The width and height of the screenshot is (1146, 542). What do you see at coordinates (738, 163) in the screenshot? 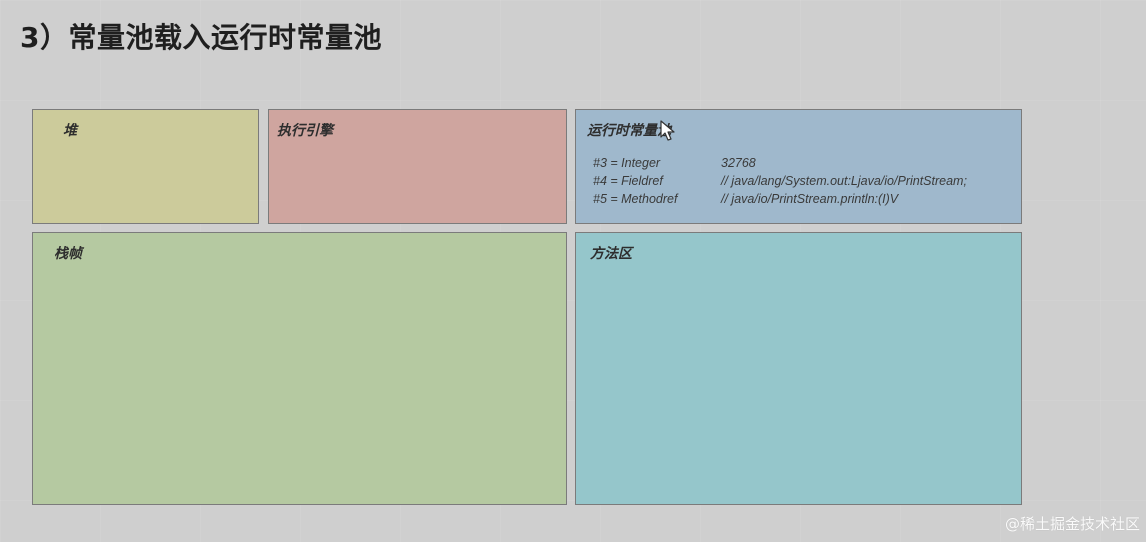
I see `entry-value: 32768` at bounding box center [738, 163].